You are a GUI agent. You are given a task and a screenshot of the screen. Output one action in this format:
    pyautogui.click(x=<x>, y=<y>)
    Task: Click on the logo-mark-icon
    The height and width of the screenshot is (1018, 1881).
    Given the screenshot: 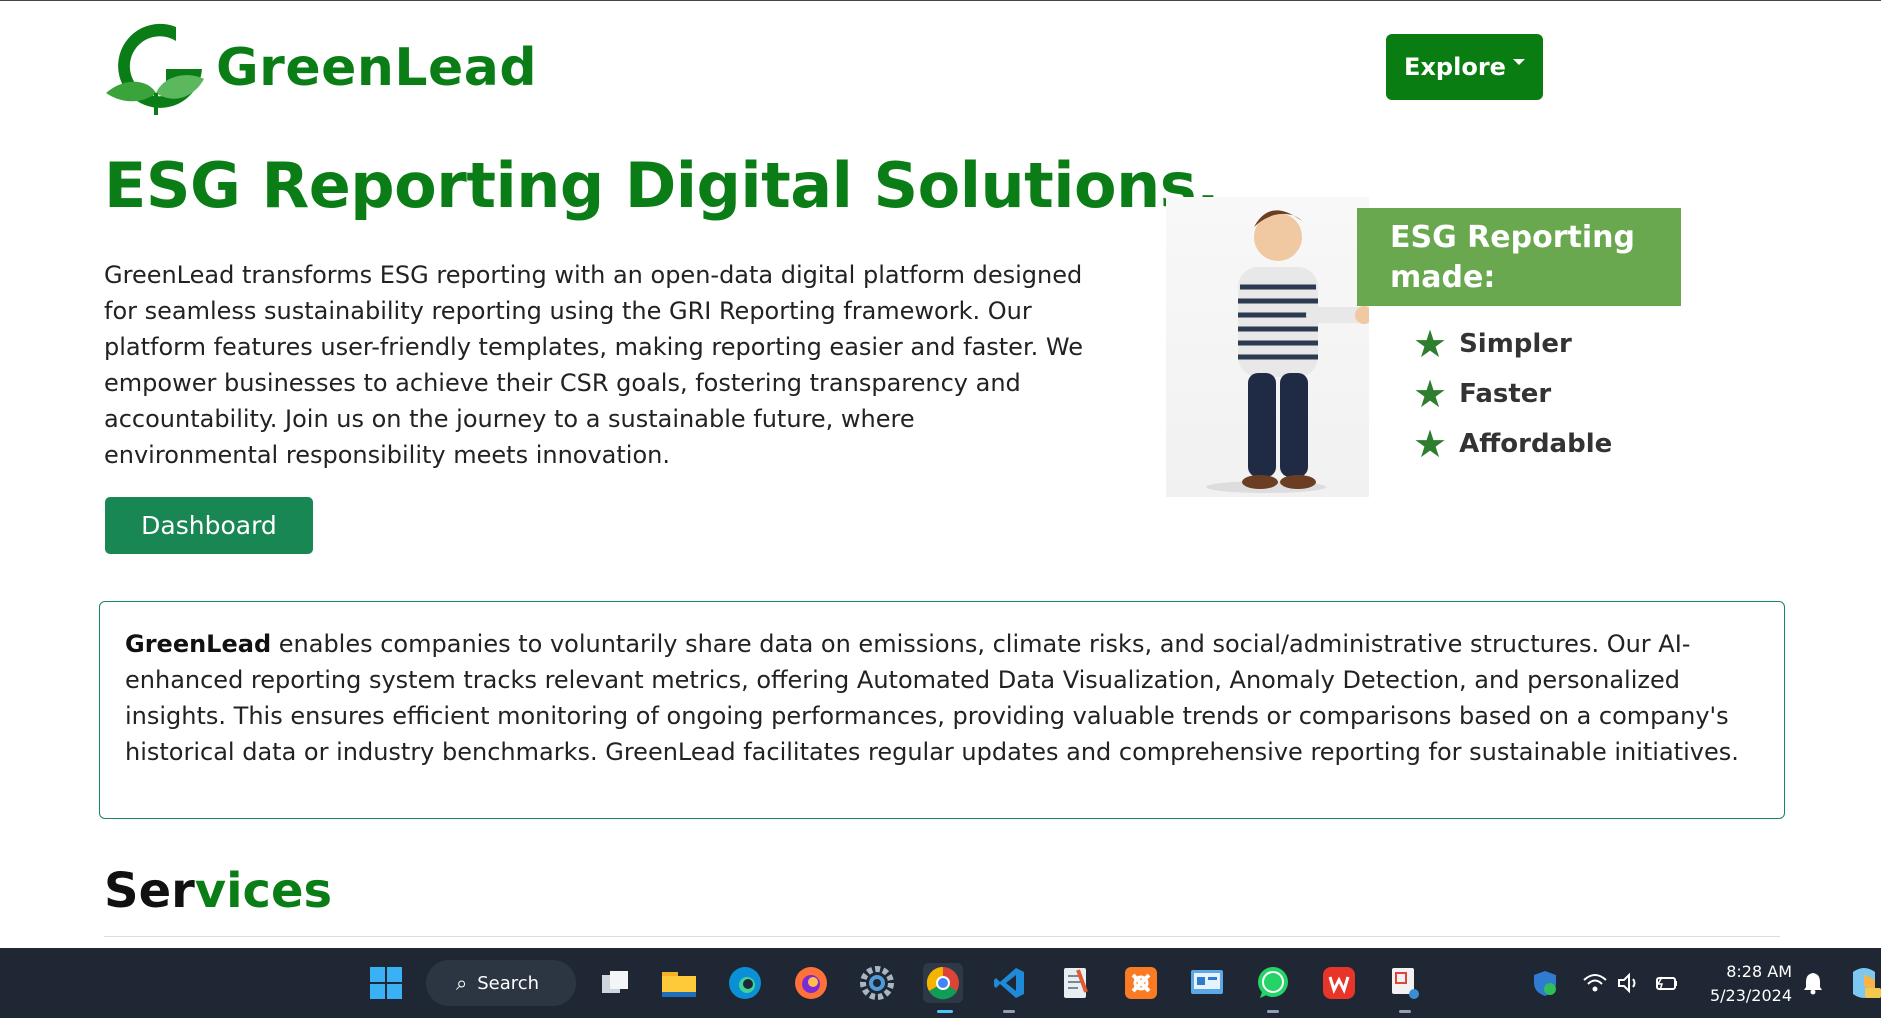 What is the action you would take?
    pyautogui.click(x=158, y=68)
    